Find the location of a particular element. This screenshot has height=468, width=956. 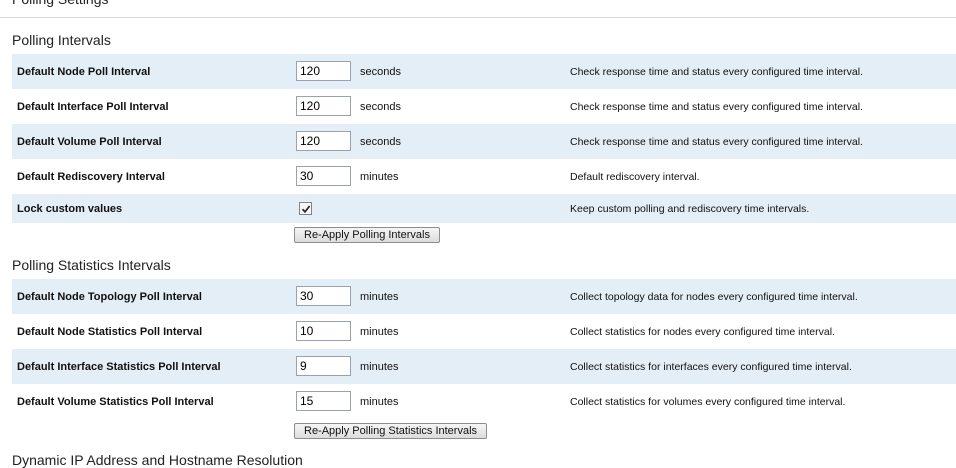

node-poll-interval-input is located at coordinates (323, 71).